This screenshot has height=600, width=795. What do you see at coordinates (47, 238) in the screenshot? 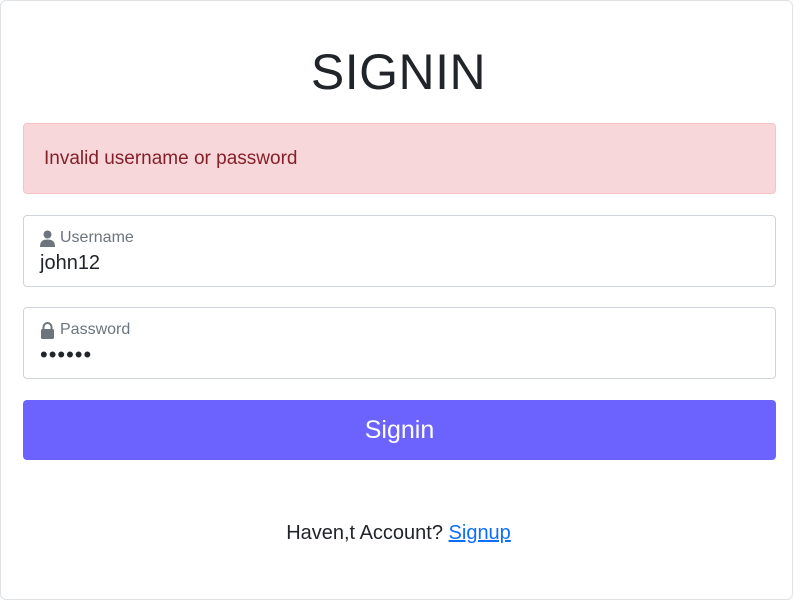
I see `user-icon` at bounding box center [47, 238].